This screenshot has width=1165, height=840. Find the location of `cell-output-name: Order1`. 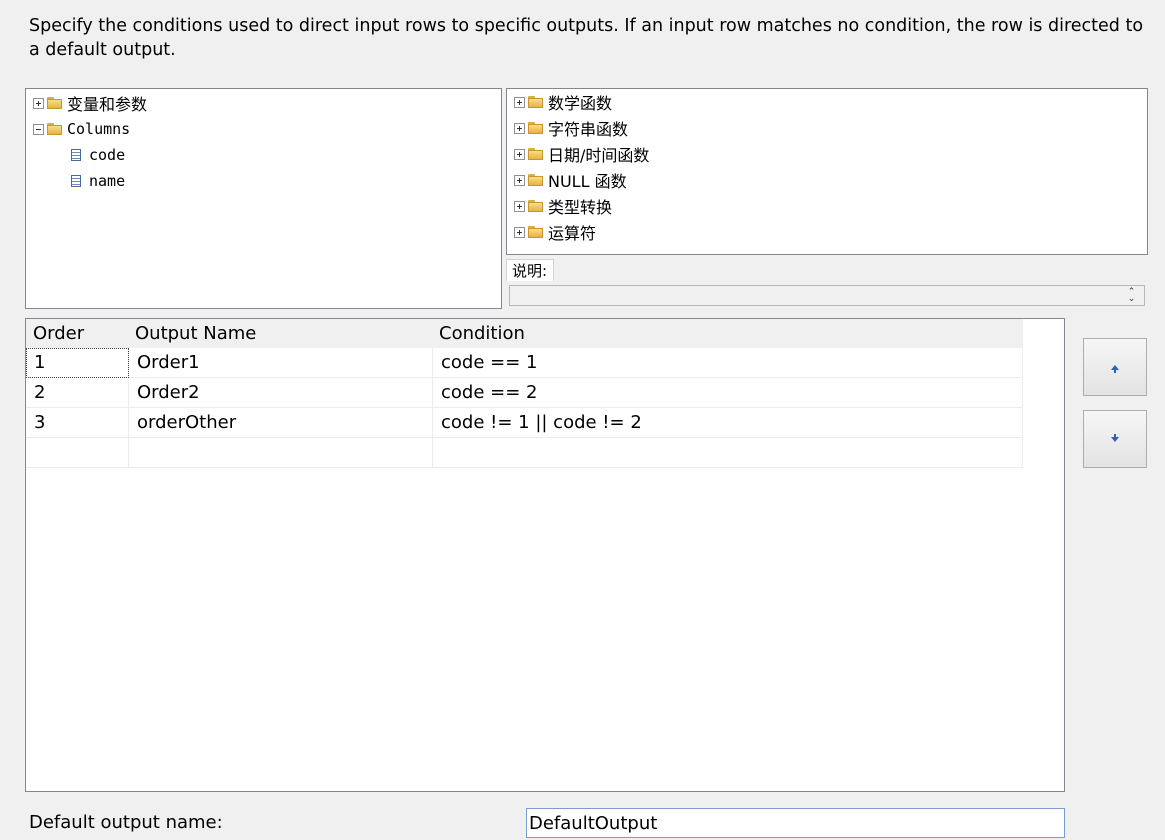

cell-output-name: Order1 is located at coordinates (281, 363).